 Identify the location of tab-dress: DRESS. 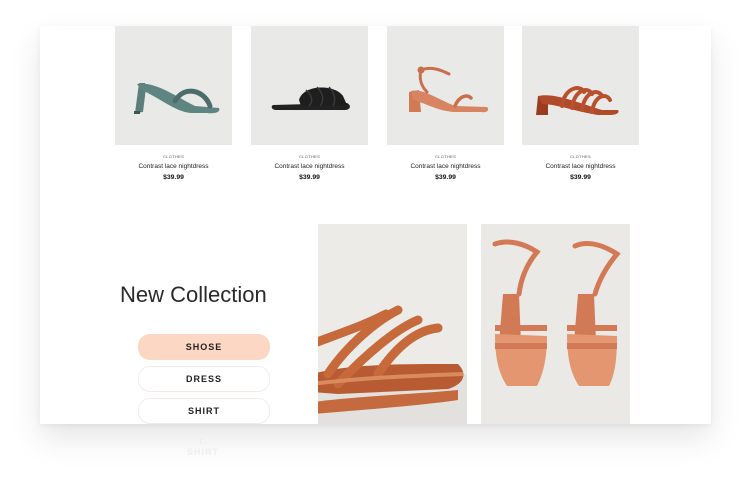
(204, 379).